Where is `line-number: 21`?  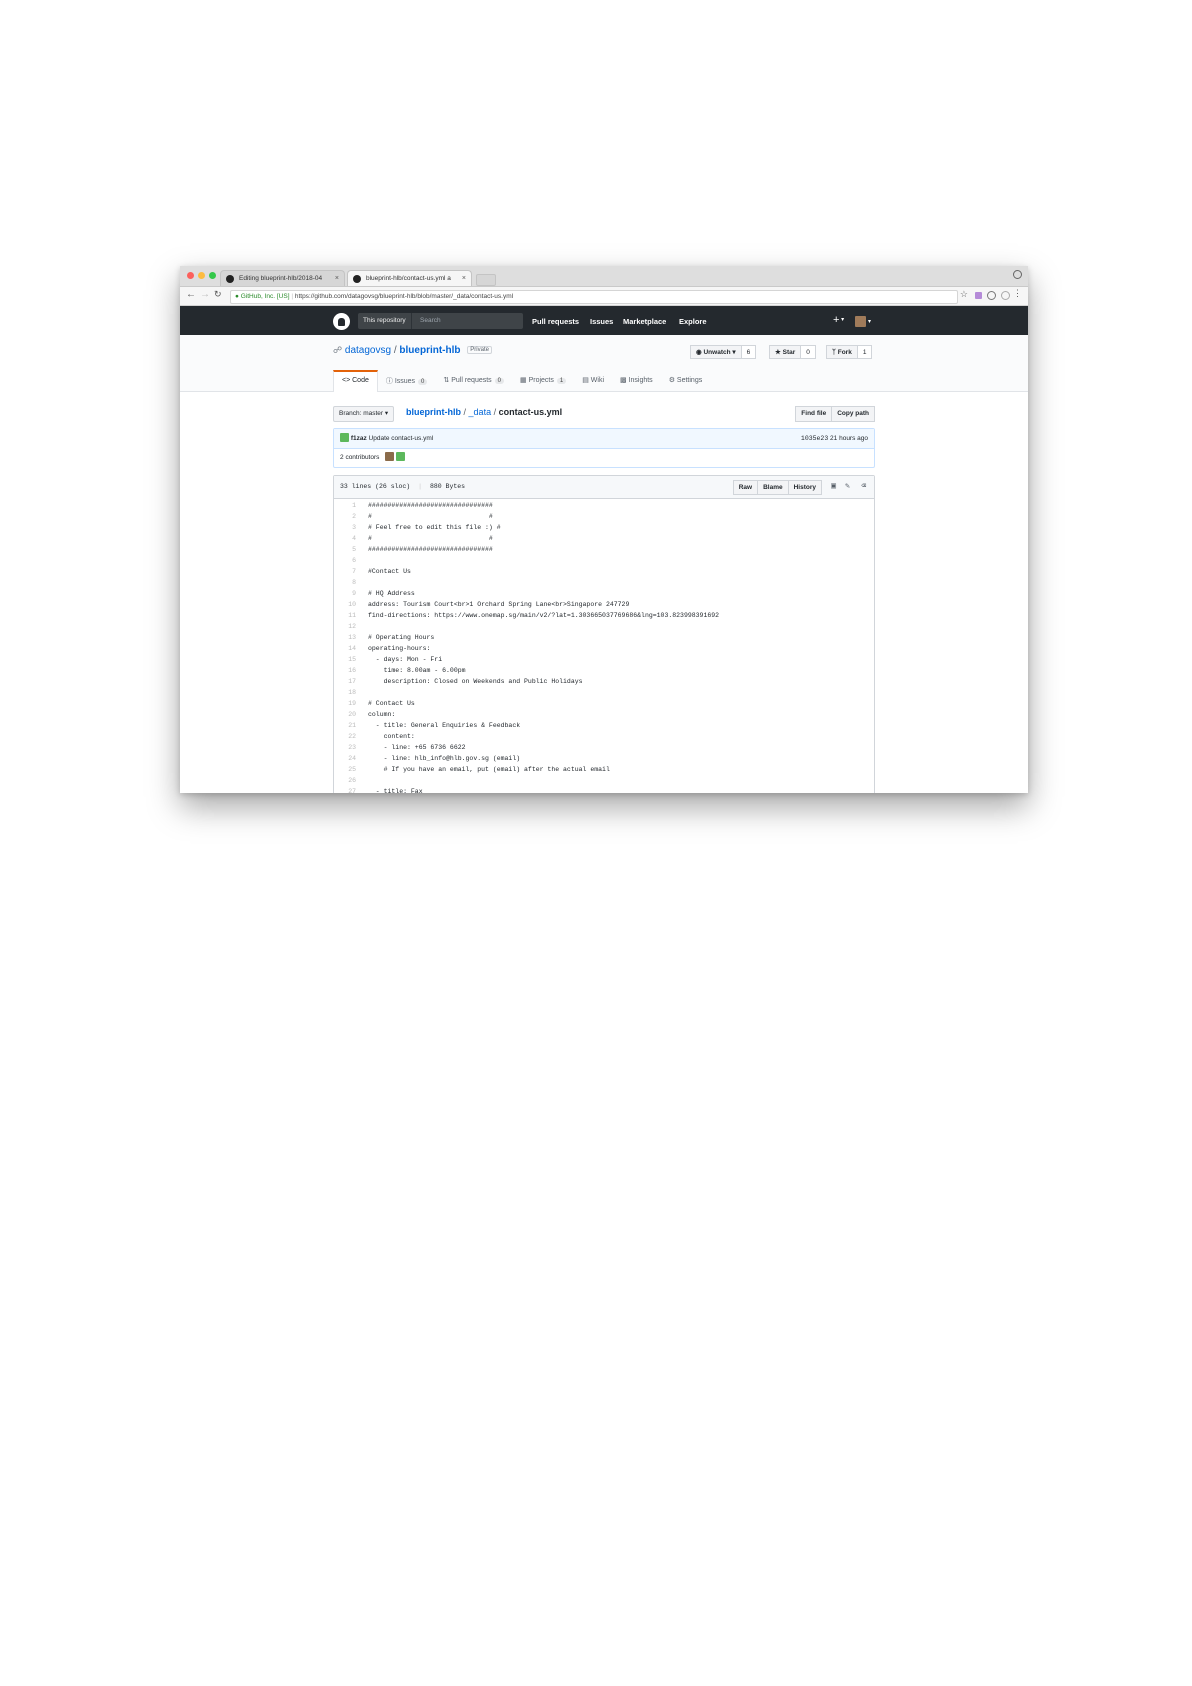 line-number: 21 is located at coordinates (351, 725).